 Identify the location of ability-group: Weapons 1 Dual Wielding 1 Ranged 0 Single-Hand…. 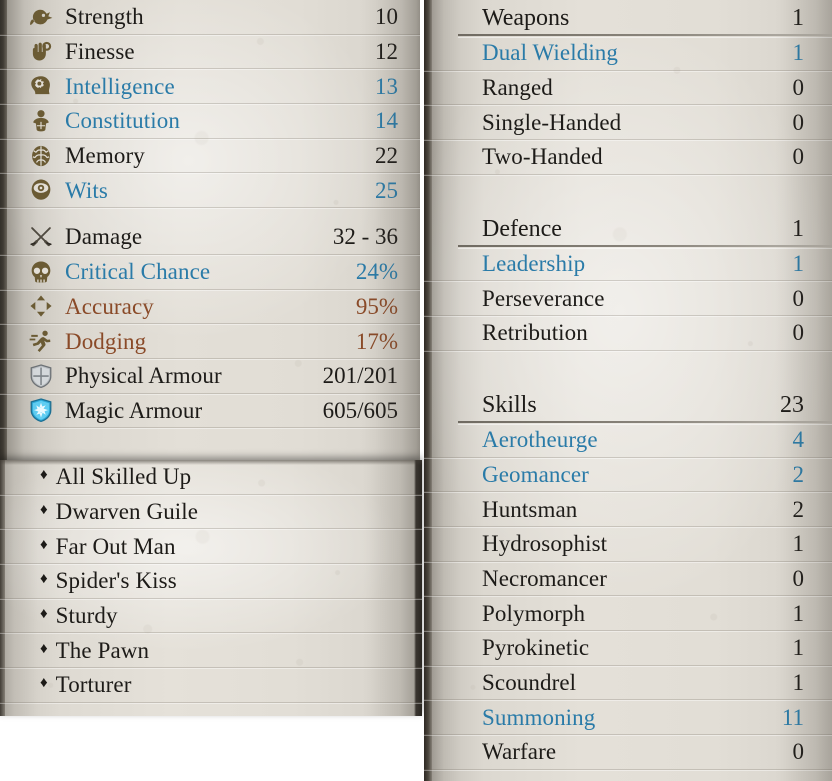
(628, 88).